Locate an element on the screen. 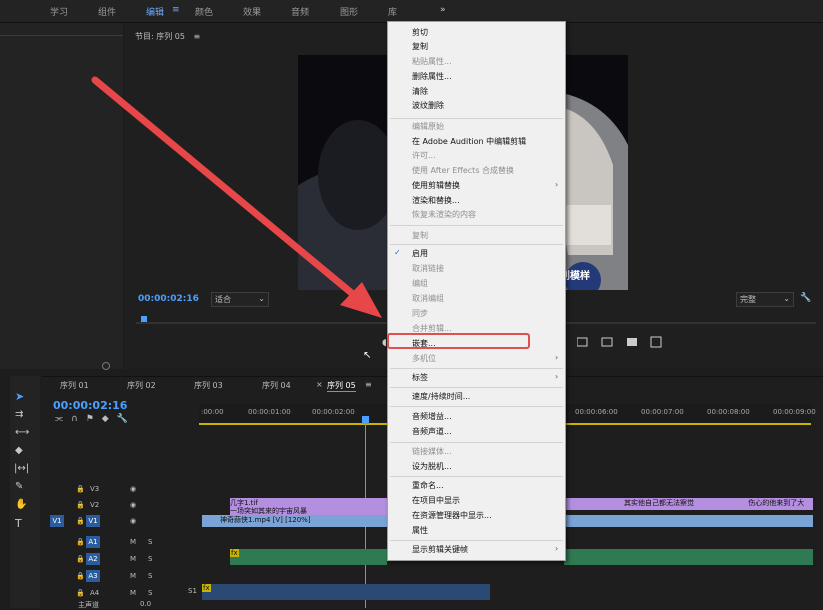 The width and height of the screenshot is (823, 610). pen-icon: ✎ is located at coordinates (19, 486).